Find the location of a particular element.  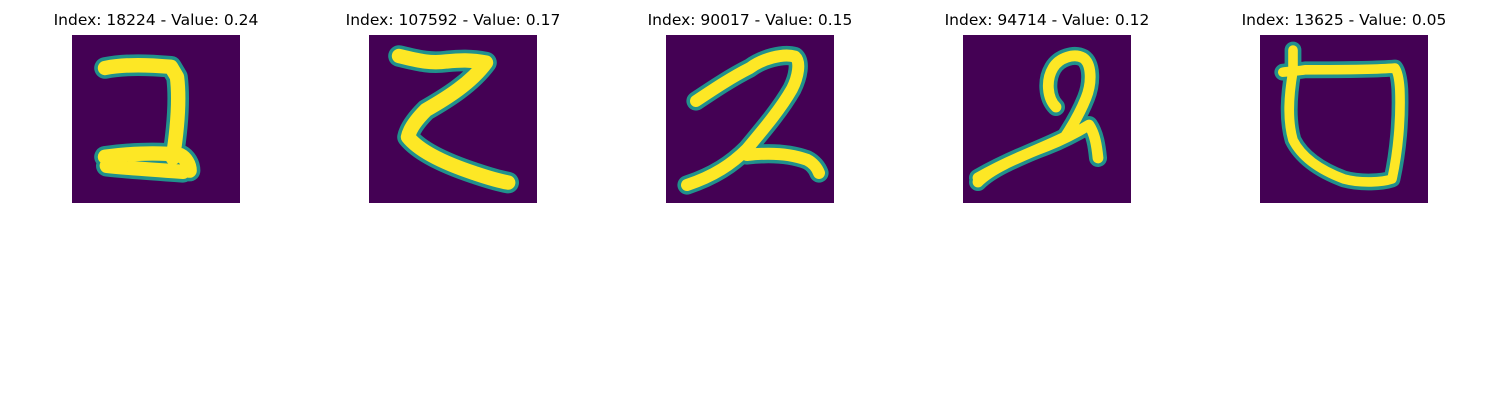

image-panel-2: Index: 107592 - Value: 0.17 is located at coordinates (453, 105).